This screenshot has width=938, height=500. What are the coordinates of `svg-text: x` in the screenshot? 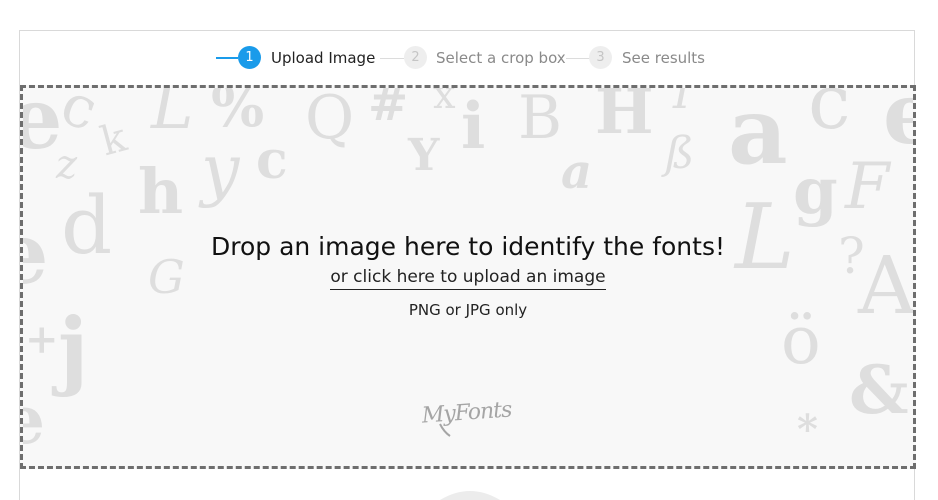 It's located at (444, 103).